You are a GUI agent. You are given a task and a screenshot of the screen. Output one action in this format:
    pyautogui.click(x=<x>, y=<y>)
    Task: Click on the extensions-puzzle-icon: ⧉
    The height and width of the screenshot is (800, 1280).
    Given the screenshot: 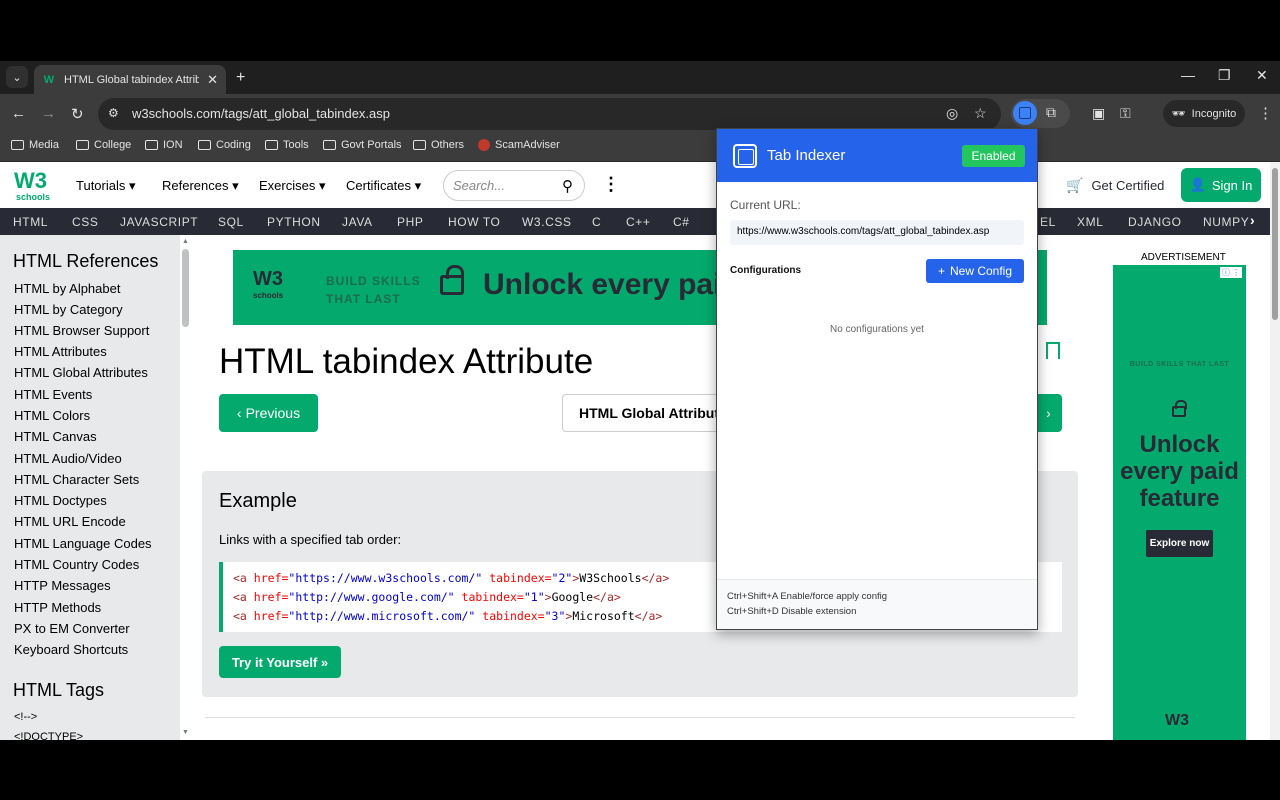 What is the action you would take?
    pyautogui.click(x=1051, y=112)
    